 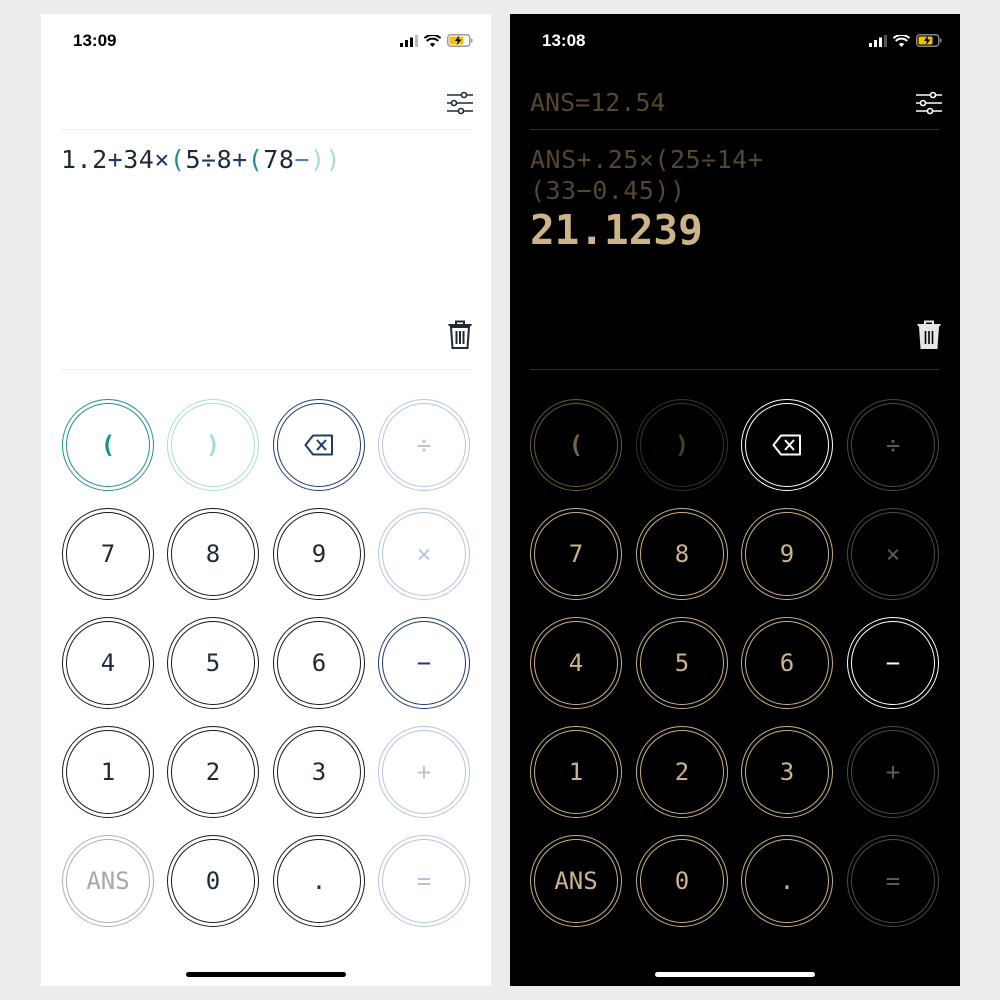 I want to click on key-label: 3, so click(x=787, y=772).